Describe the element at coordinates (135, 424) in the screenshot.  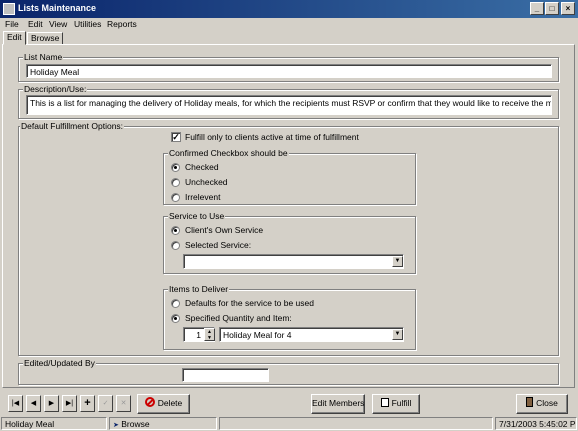
I see `status-mode-label: Browse` at that location.